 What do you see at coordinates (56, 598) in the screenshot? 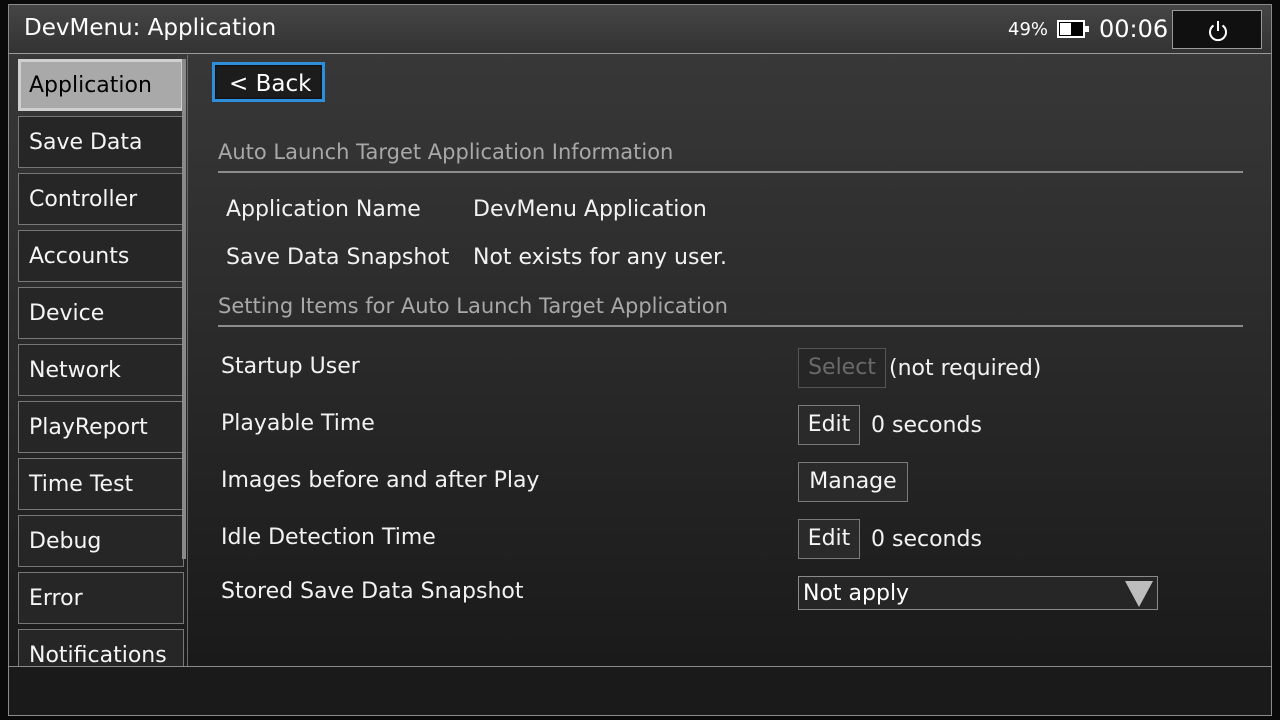
I see `sidebar-item-label: Error` at bounding box center [56, 598].